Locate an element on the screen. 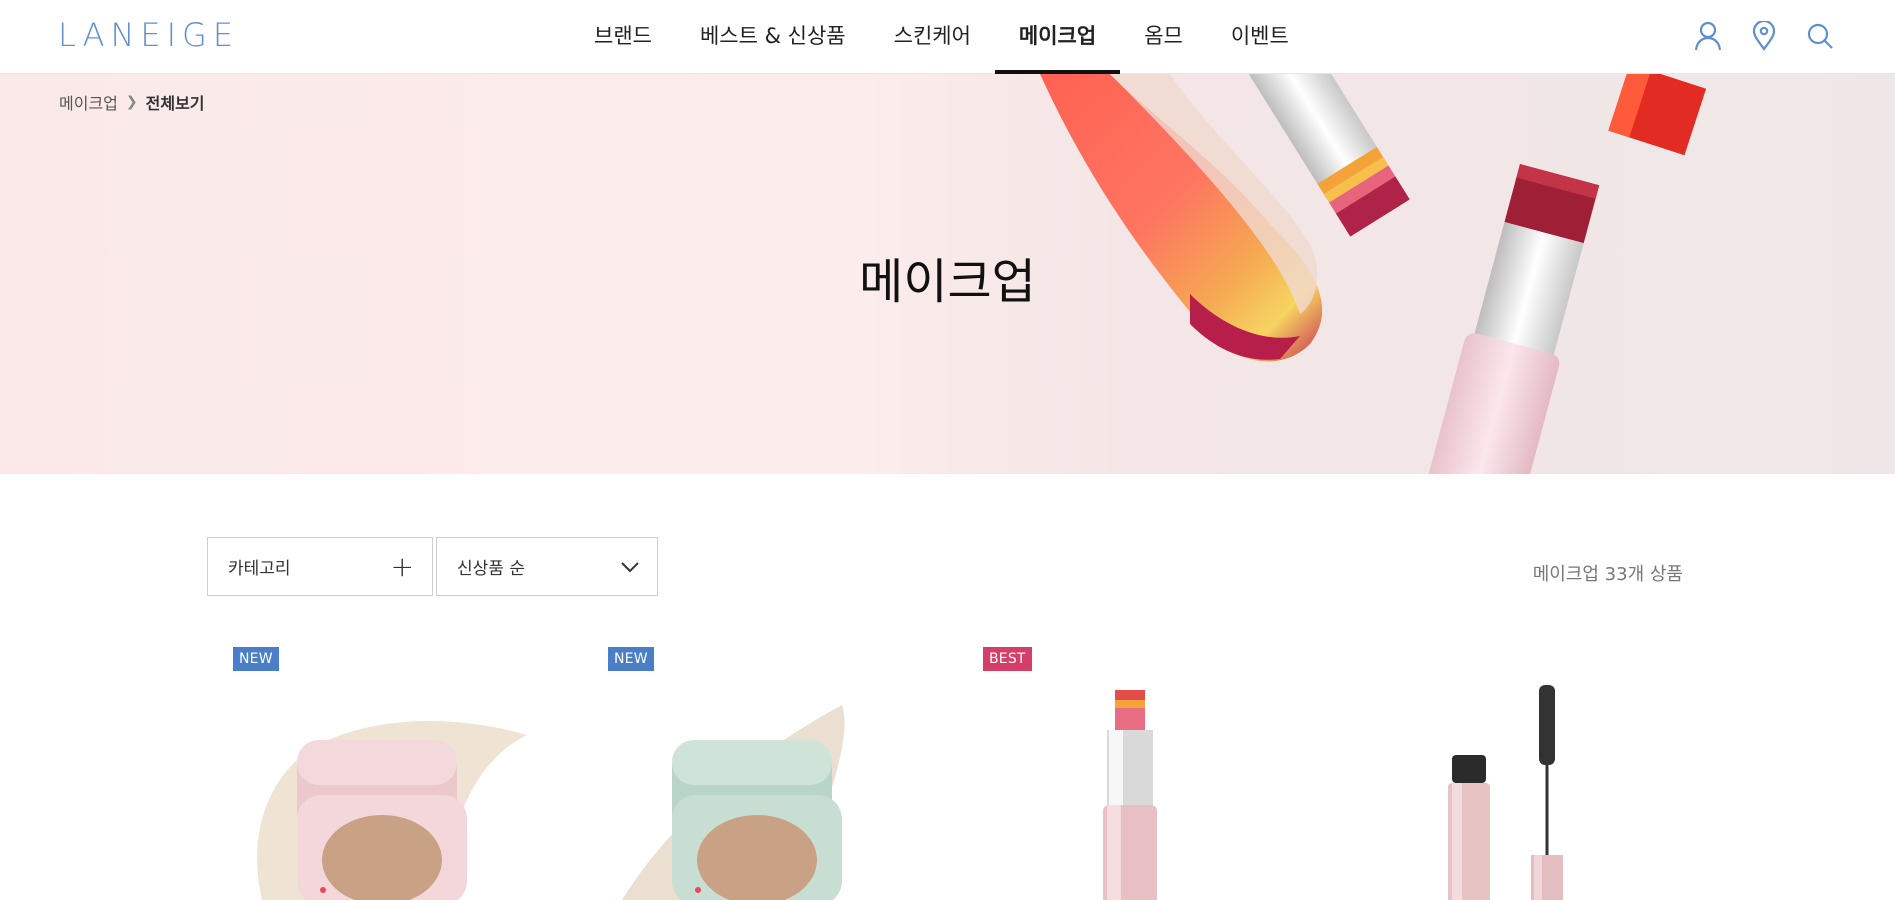  nav-item-best-new: 베스트 & 신상품 is located at coordinates (773, 36).